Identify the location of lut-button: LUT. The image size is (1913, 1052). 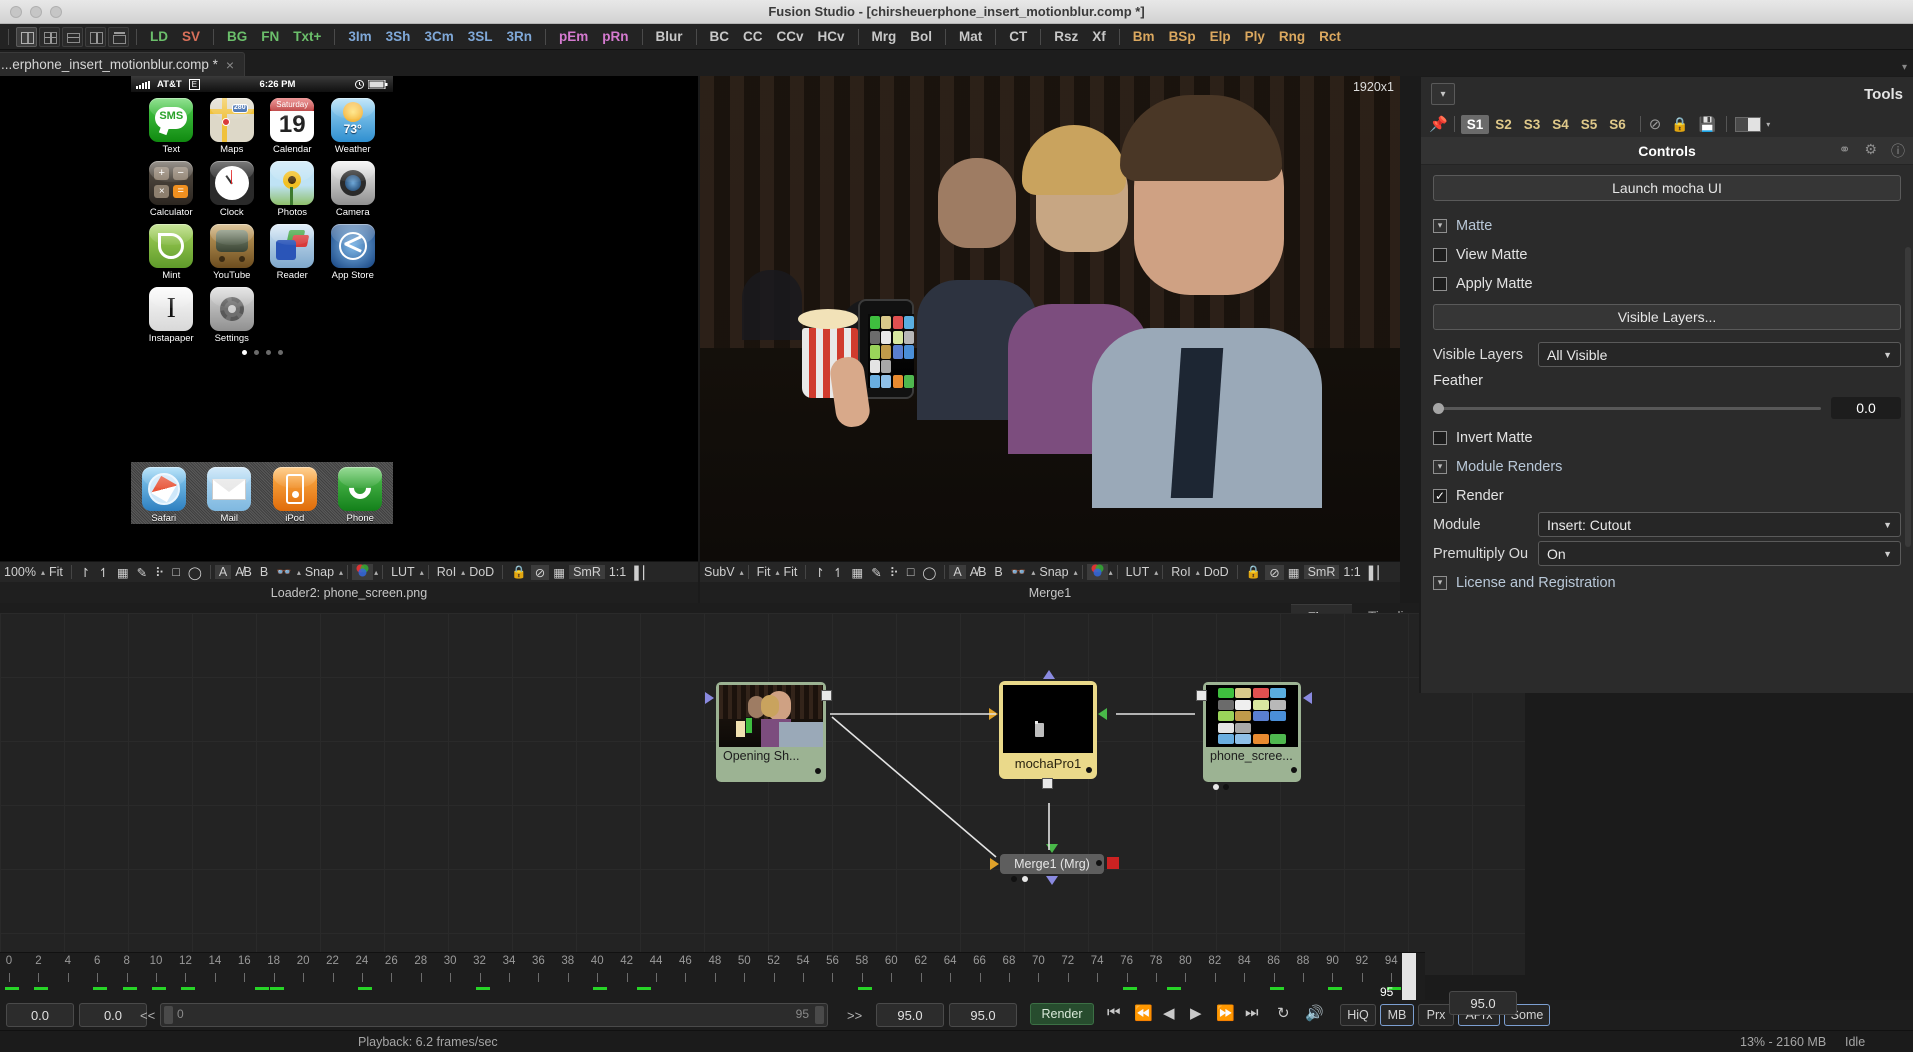
(403, 572).